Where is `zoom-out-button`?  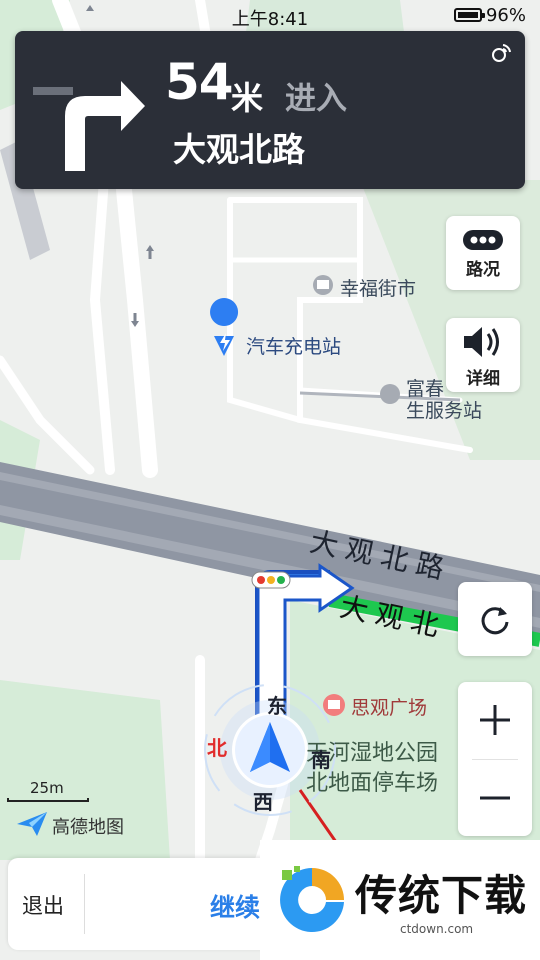 zoom-out-button is located at coordinates (495, 797).